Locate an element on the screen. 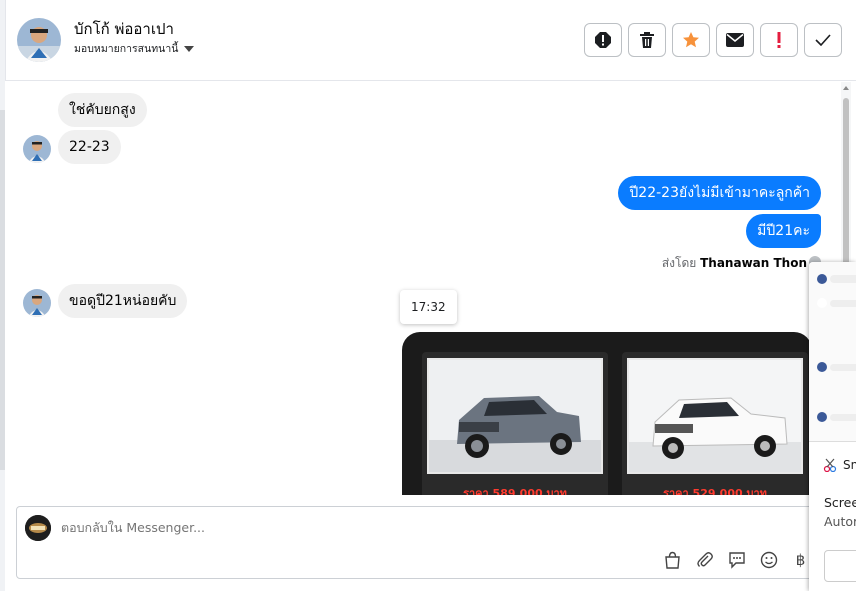  screenshot-thumbnail is located at coordinates (832, 352).